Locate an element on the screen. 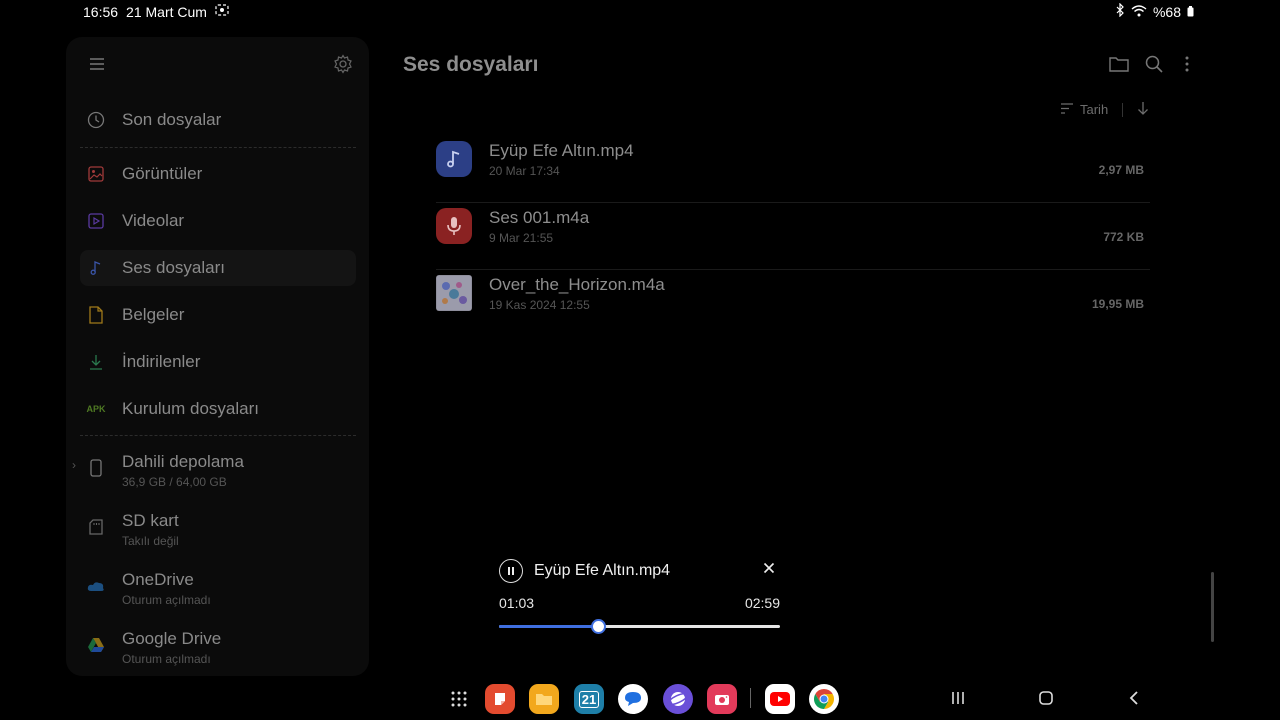  my-files-icon is located at coordinates (544, 699).